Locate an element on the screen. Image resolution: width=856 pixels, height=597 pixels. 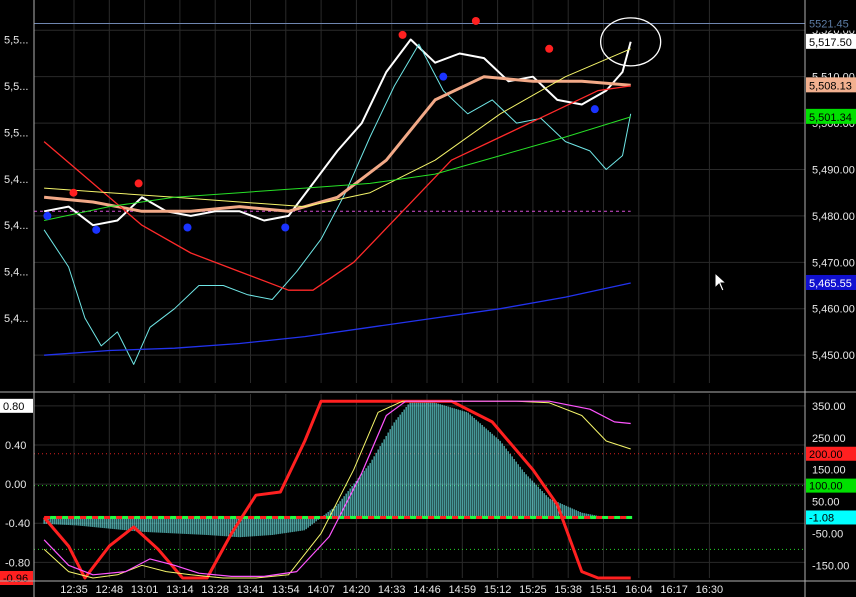
price-right-tick-label: 5,470.00 is located at coordinates (833, 263).